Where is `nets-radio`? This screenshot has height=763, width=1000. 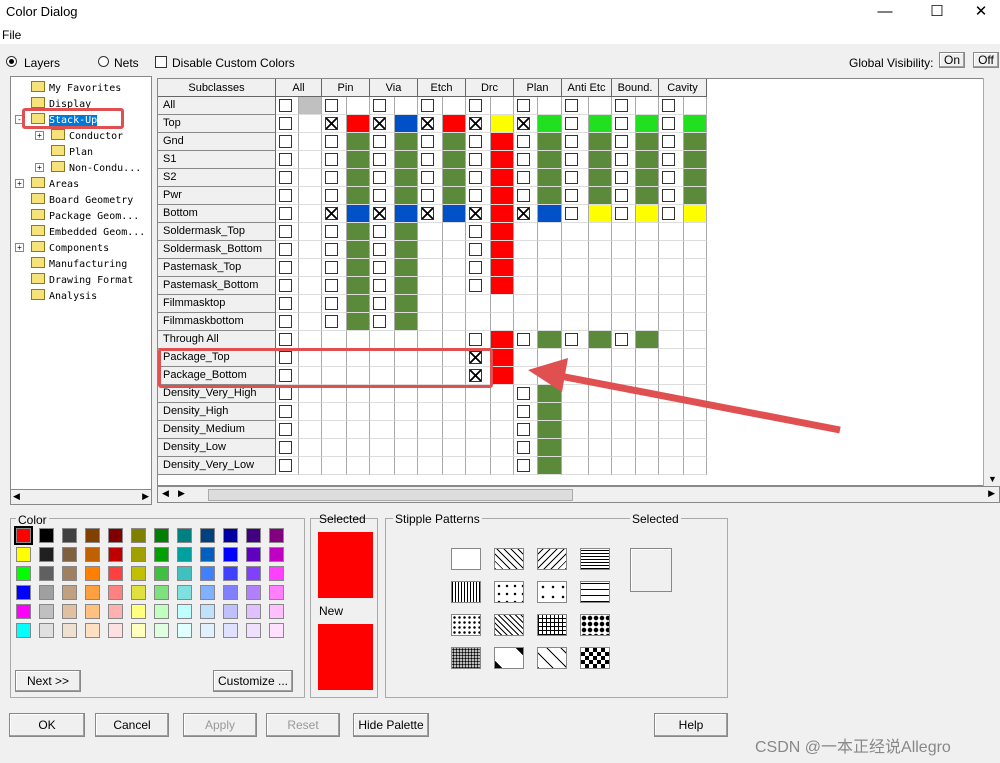
nets-radio is located at coordinates (103, 63).